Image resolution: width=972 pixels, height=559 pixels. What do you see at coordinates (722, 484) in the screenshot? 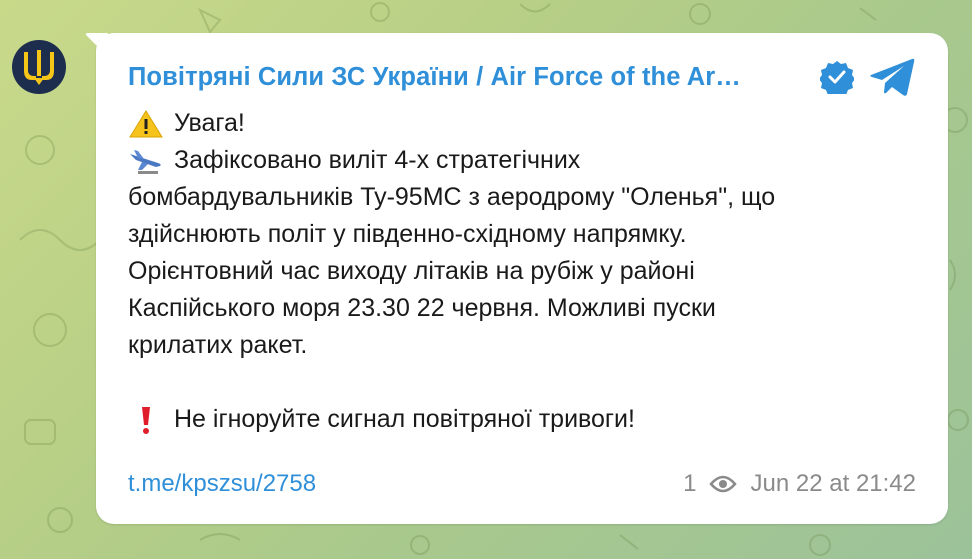
I see `eye-icon` at bounding box center [722, 484].